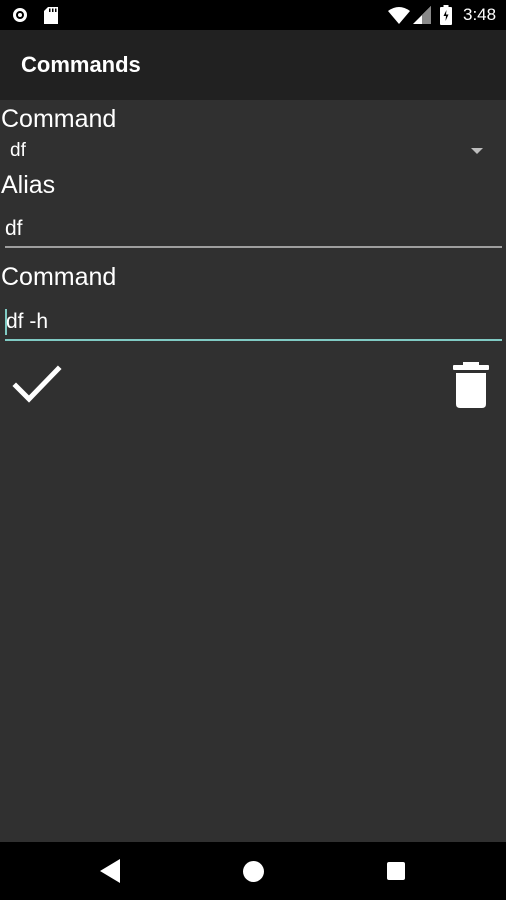 Image resolution: width=506 pixels, height=900 pixels. I want to click on battery-icon, so click(446, 15).